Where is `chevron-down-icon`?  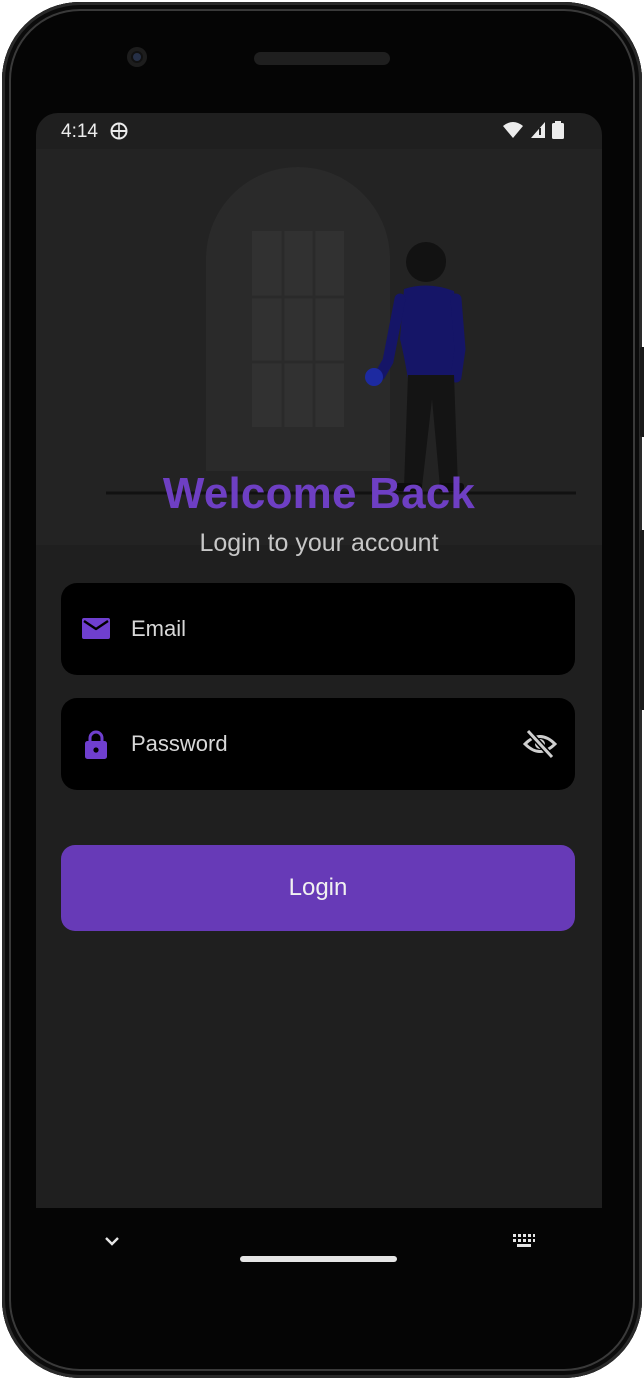 chevron-down-icon is located at coordinates (112, 1241).